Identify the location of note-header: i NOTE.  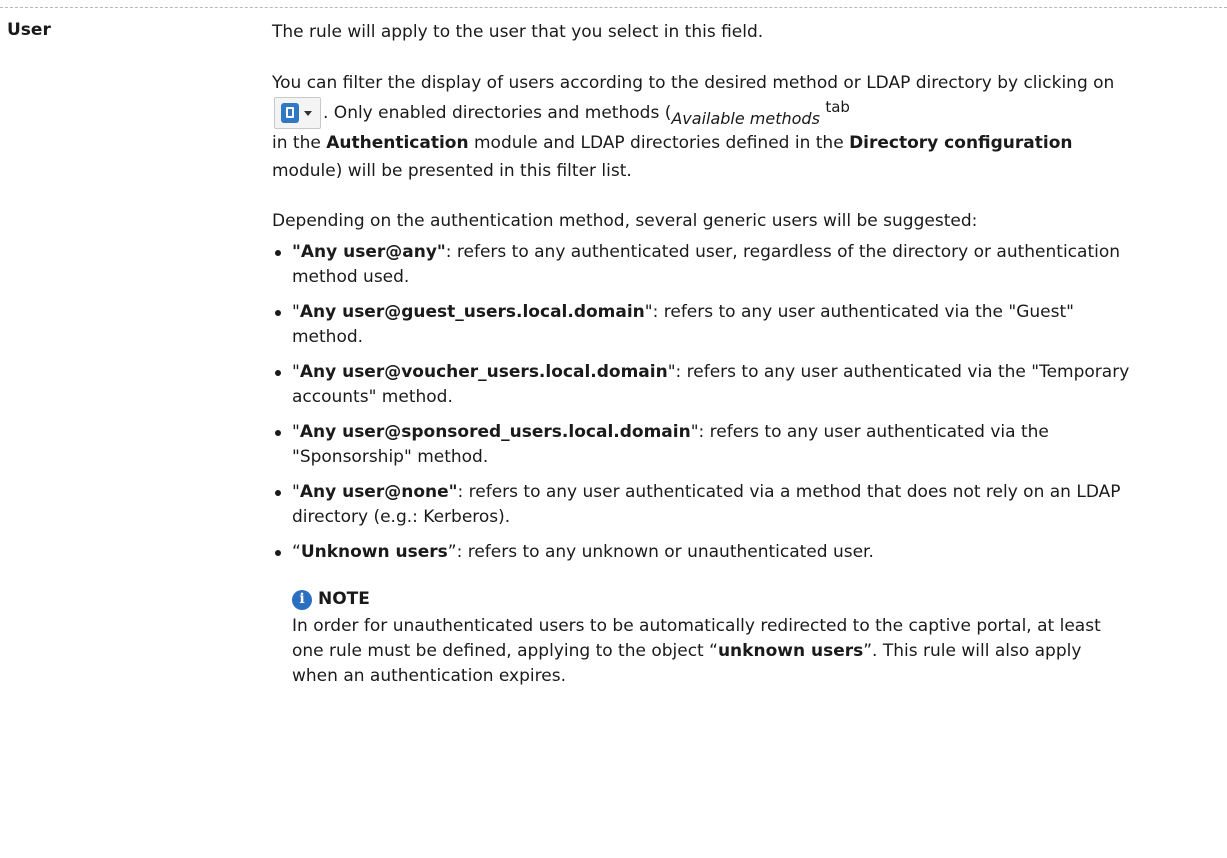
(712, 599).